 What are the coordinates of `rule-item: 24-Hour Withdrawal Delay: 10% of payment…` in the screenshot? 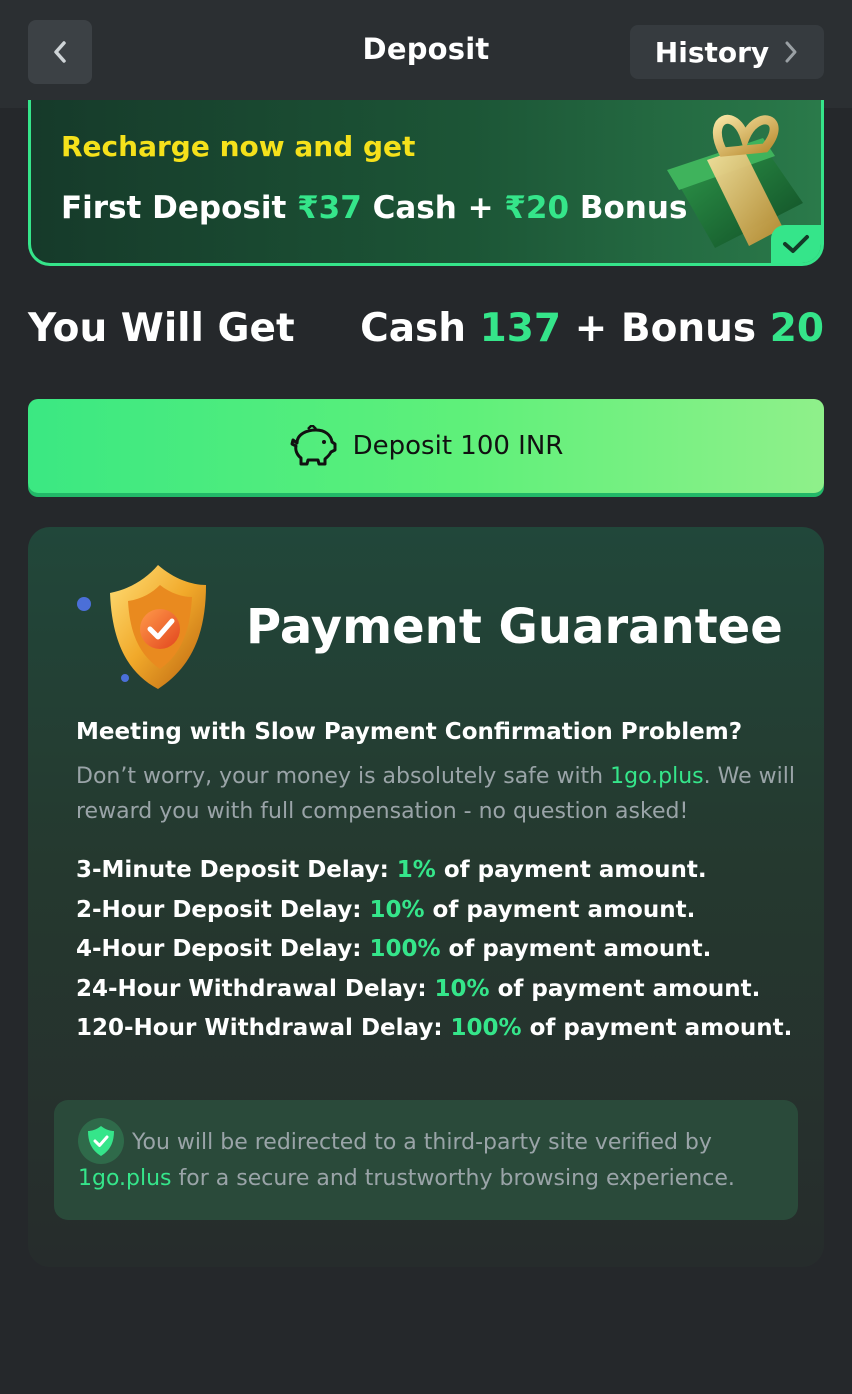 It's located at (434, 996).